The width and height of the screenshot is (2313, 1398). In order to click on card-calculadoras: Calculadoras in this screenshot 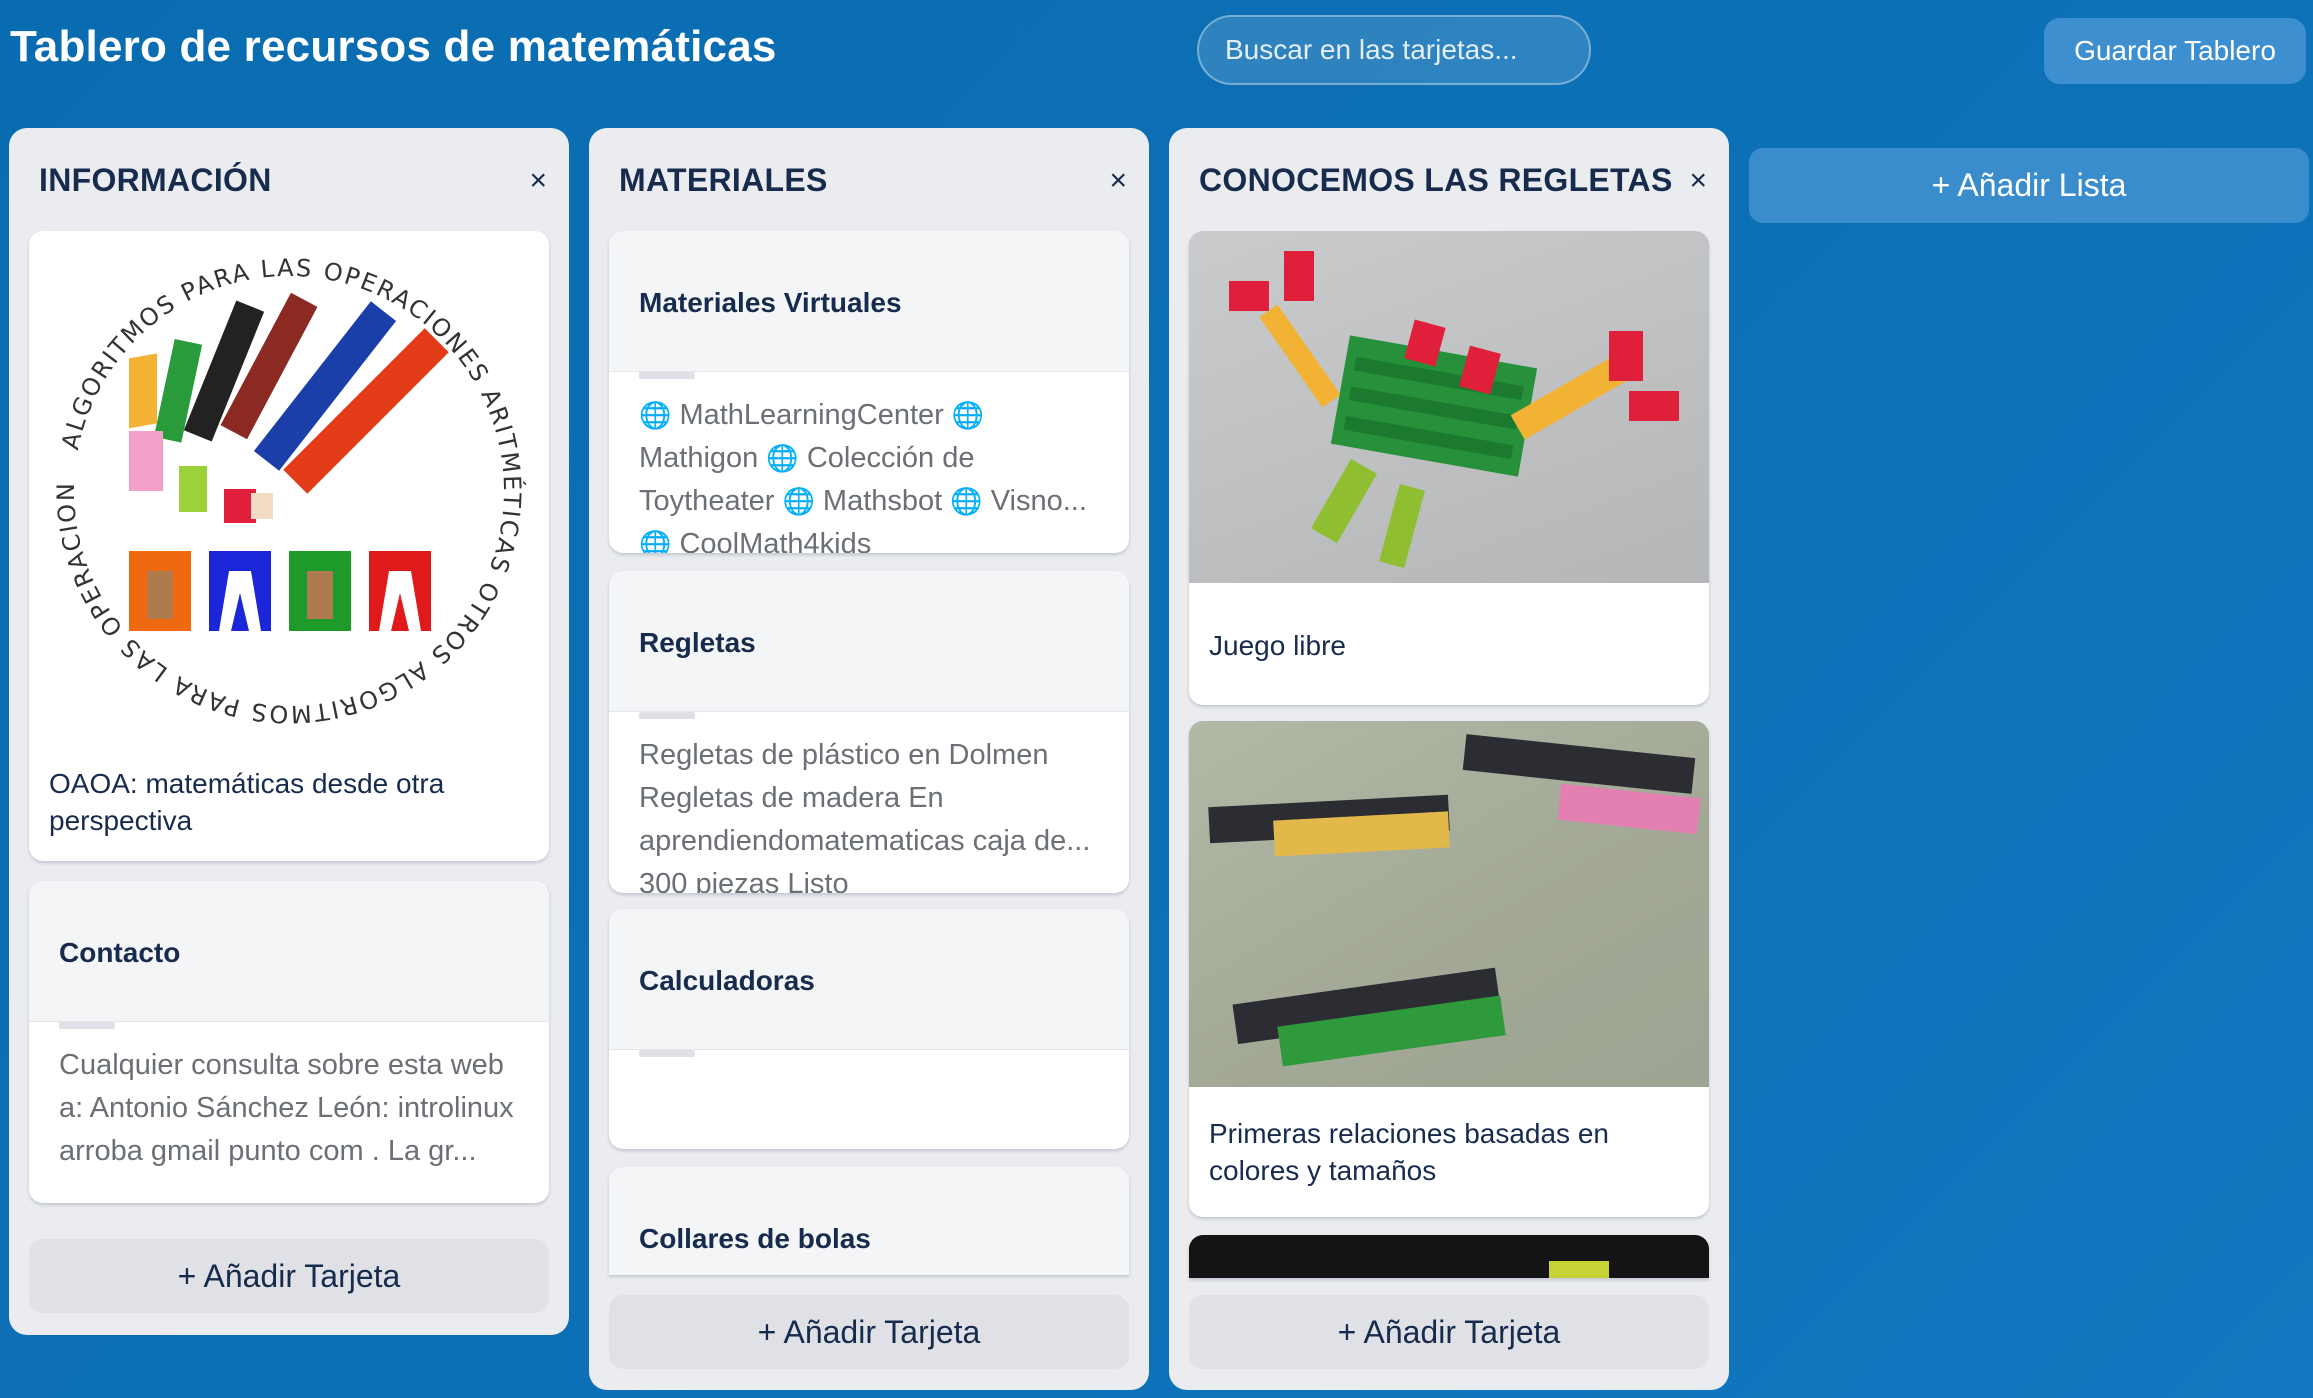, I will do `click(869, 1029)`.